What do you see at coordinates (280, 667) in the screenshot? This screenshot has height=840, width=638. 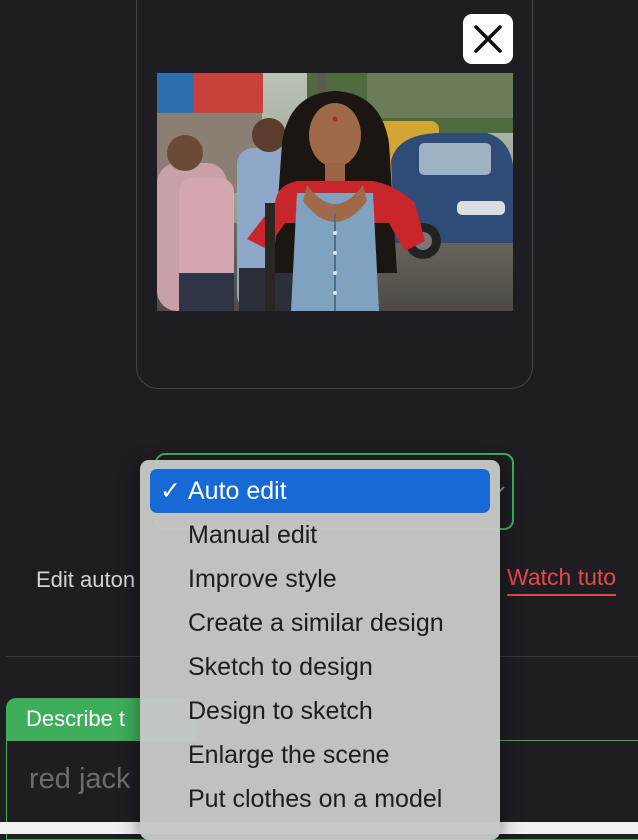 I see `menu-item-label: Sketch to design` at bounding box center [280, 667].